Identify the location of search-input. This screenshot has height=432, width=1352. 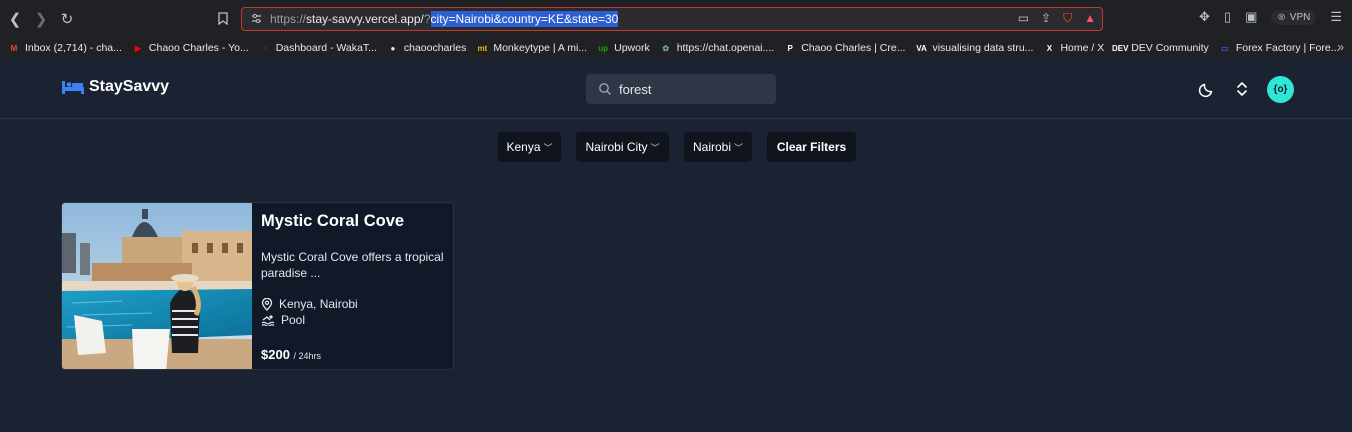
(689, 89).